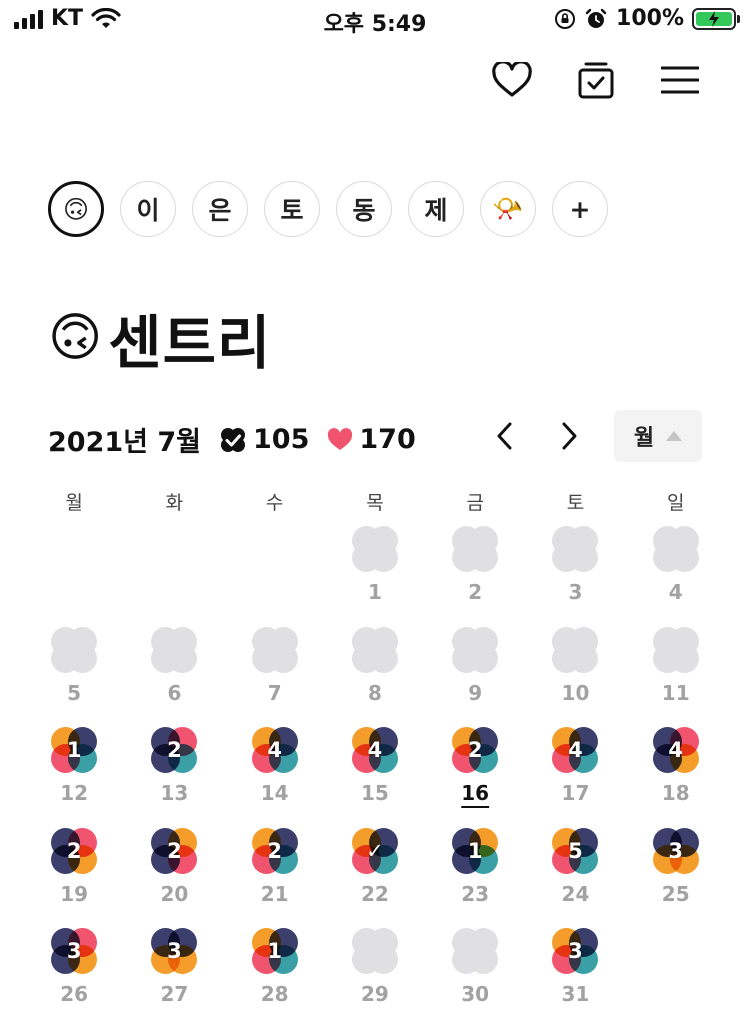 This screenshot has height=1026, width=750. I want to click on hamburger-menu-icon, so click(680, 80).